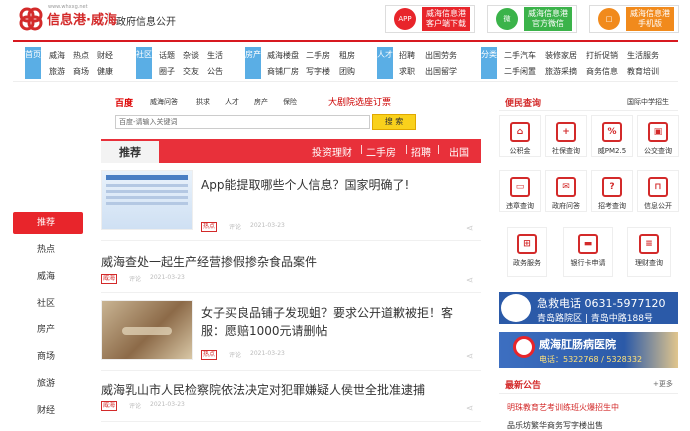 The width and height of the screenshot is (690, 431). I want to click on rec-link-hire: 招聘, so click(421, 151).